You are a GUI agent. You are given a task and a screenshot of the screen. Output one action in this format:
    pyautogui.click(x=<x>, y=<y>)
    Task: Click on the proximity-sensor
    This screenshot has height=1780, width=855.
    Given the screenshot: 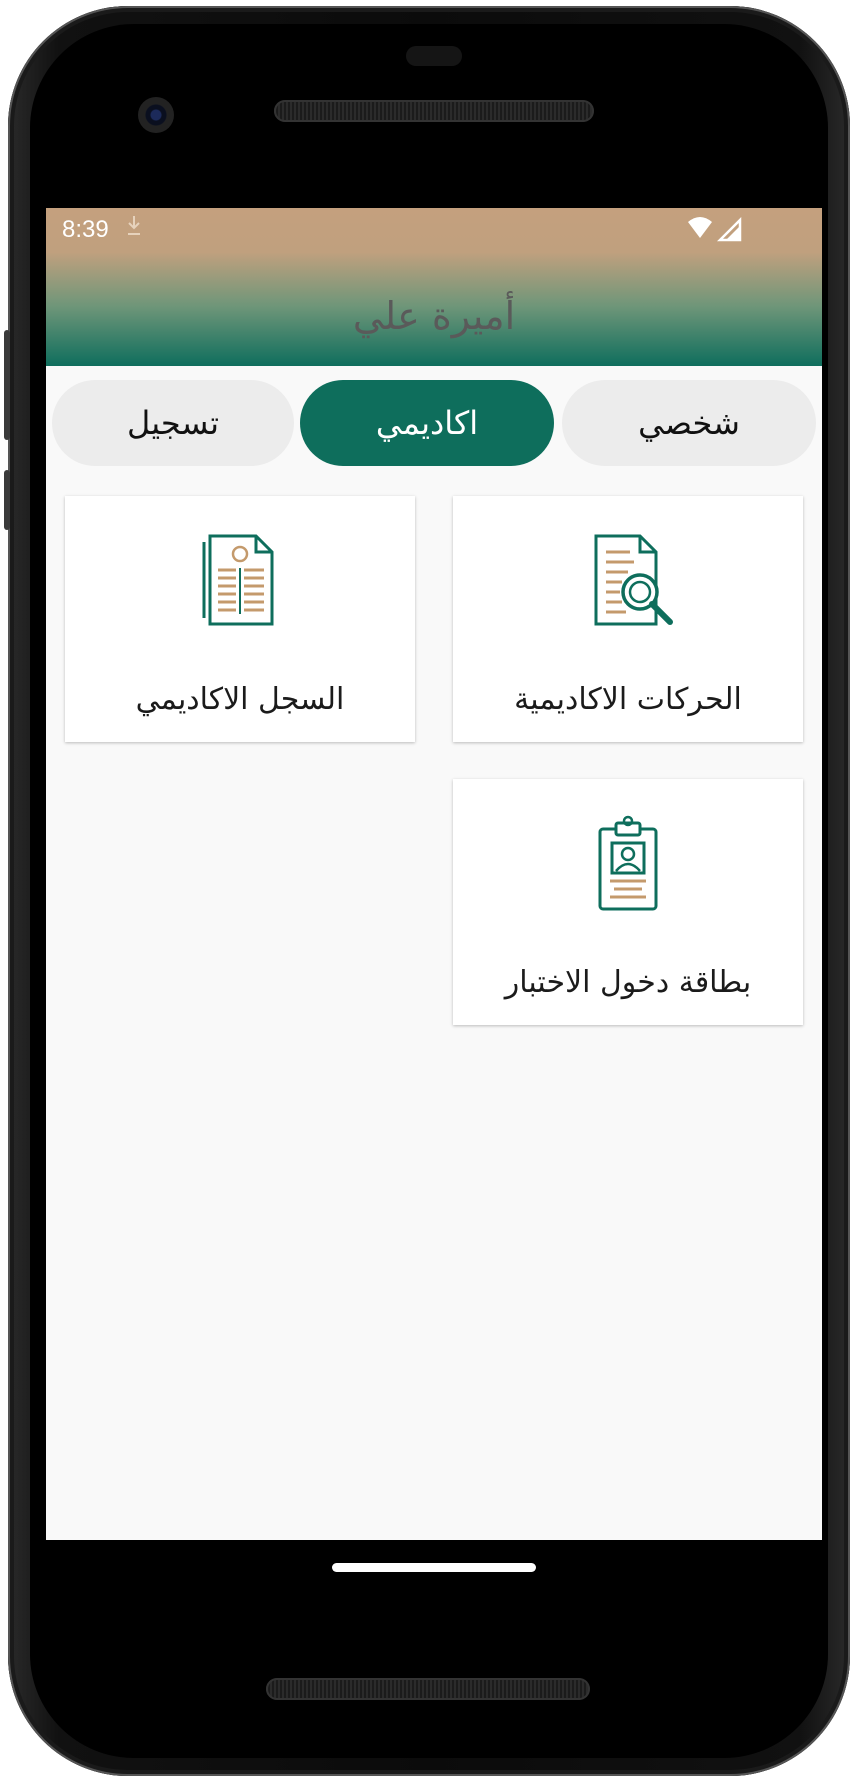 What is the action you would take?
    pyautogui.click(x=434, y=56)
    